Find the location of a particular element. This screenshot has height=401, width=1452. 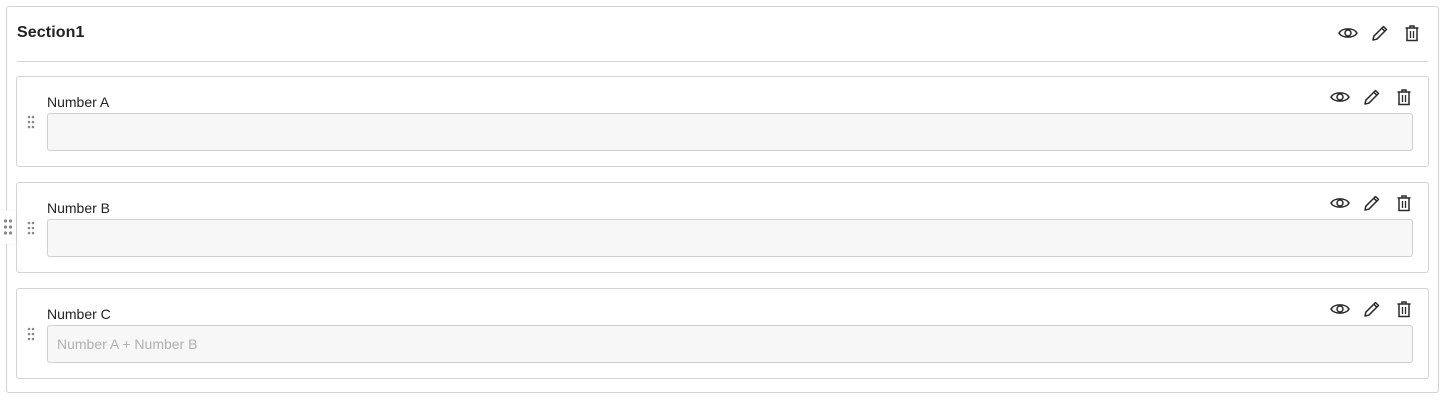

field-label: Number B is located at coordinates (79, 208).